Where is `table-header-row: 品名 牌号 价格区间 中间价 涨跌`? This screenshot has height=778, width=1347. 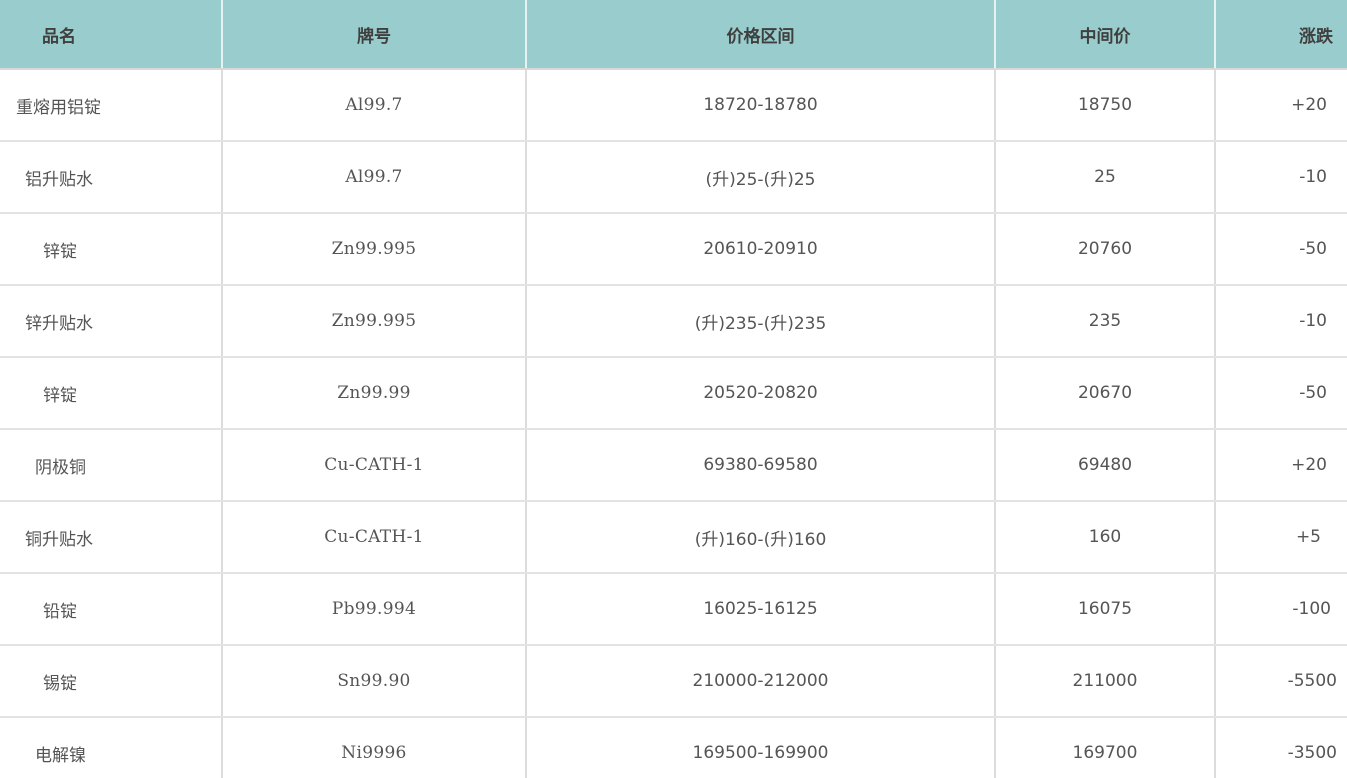 table-header-row: 品名 牌号 价格区间 中间价 涨跌 is located at coordinates (673, 35).